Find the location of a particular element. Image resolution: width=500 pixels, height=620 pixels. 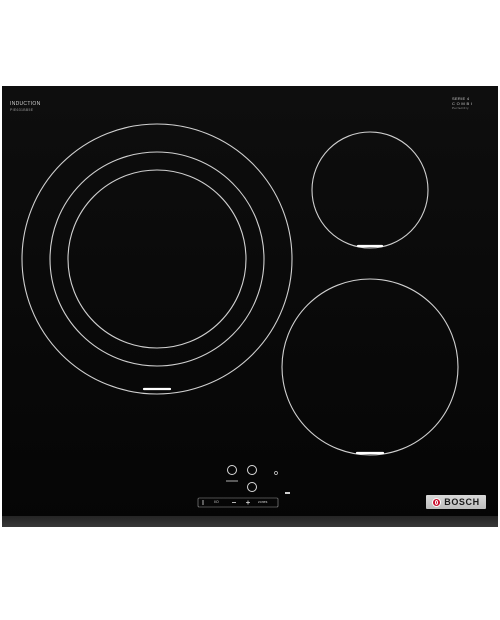

power-label: I/O is located at coordinates (216, 502).